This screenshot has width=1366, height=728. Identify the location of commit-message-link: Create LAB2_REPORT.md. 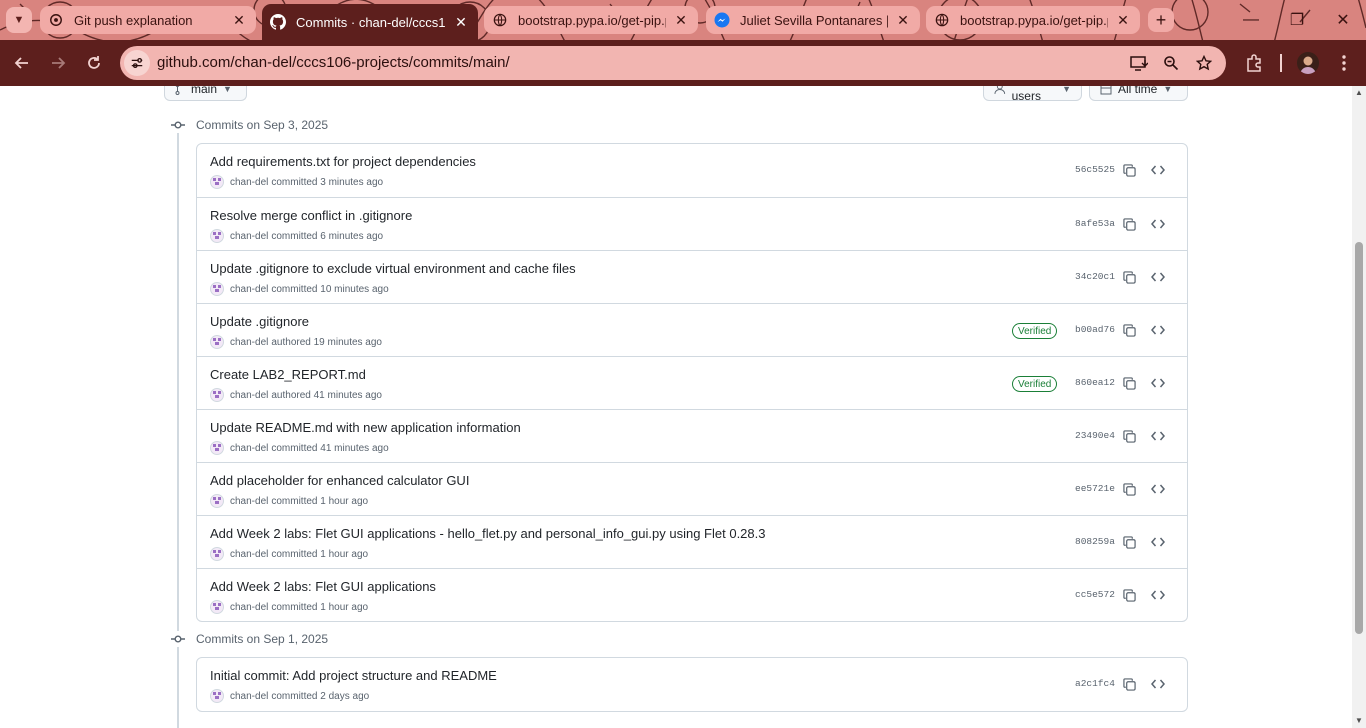
(288, 374).